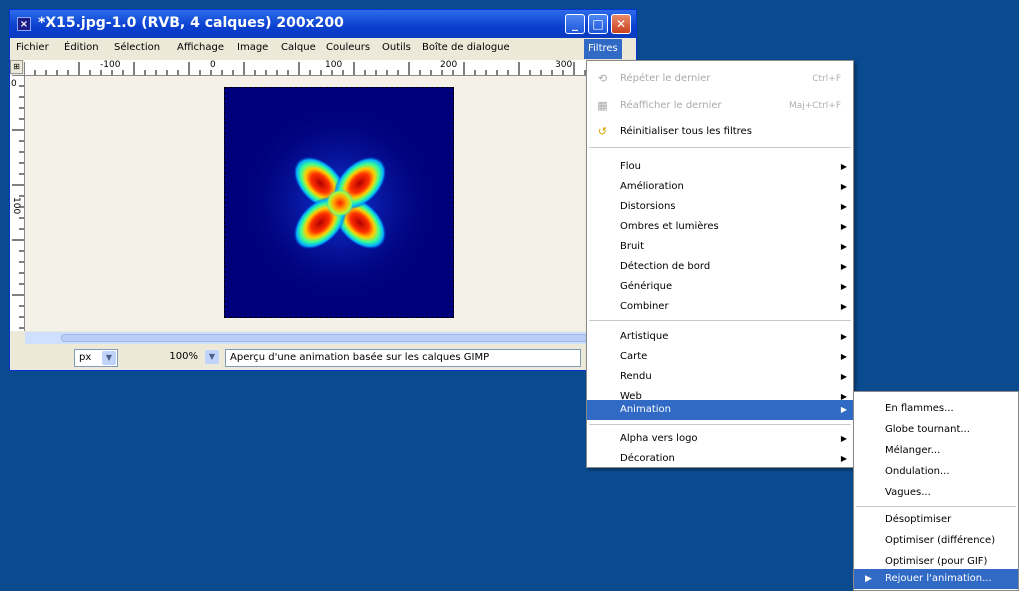  I want to click on unit-value: px, so click(85, 357).